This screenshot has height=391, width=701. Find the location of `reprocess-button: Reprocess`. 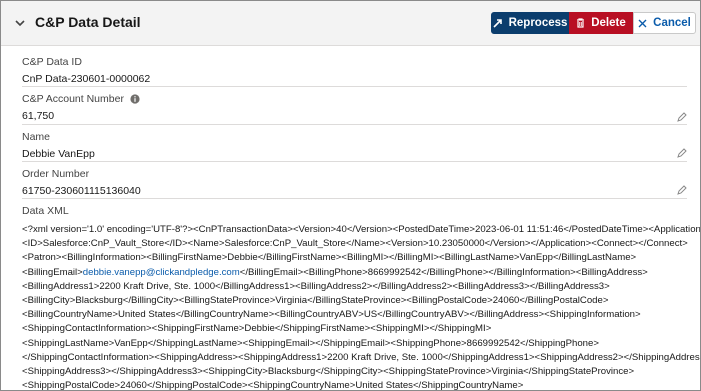

reprocess-button: Reprocess is located at coordinates (530, 23).